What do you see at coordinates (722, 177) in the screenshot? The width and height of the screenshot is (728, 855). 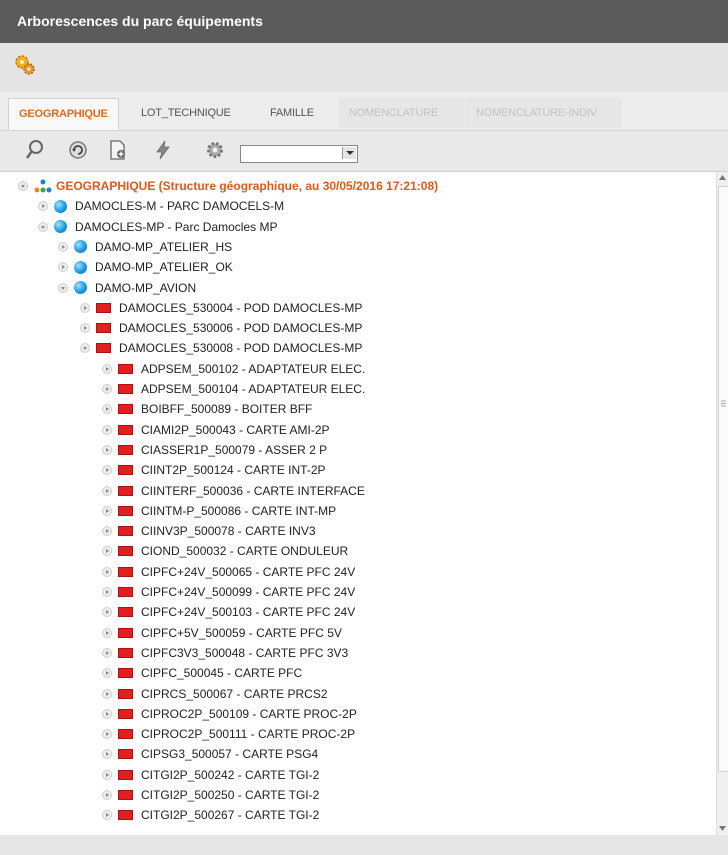 I see `scroll-up-icon` at bounding box center [722, 177].